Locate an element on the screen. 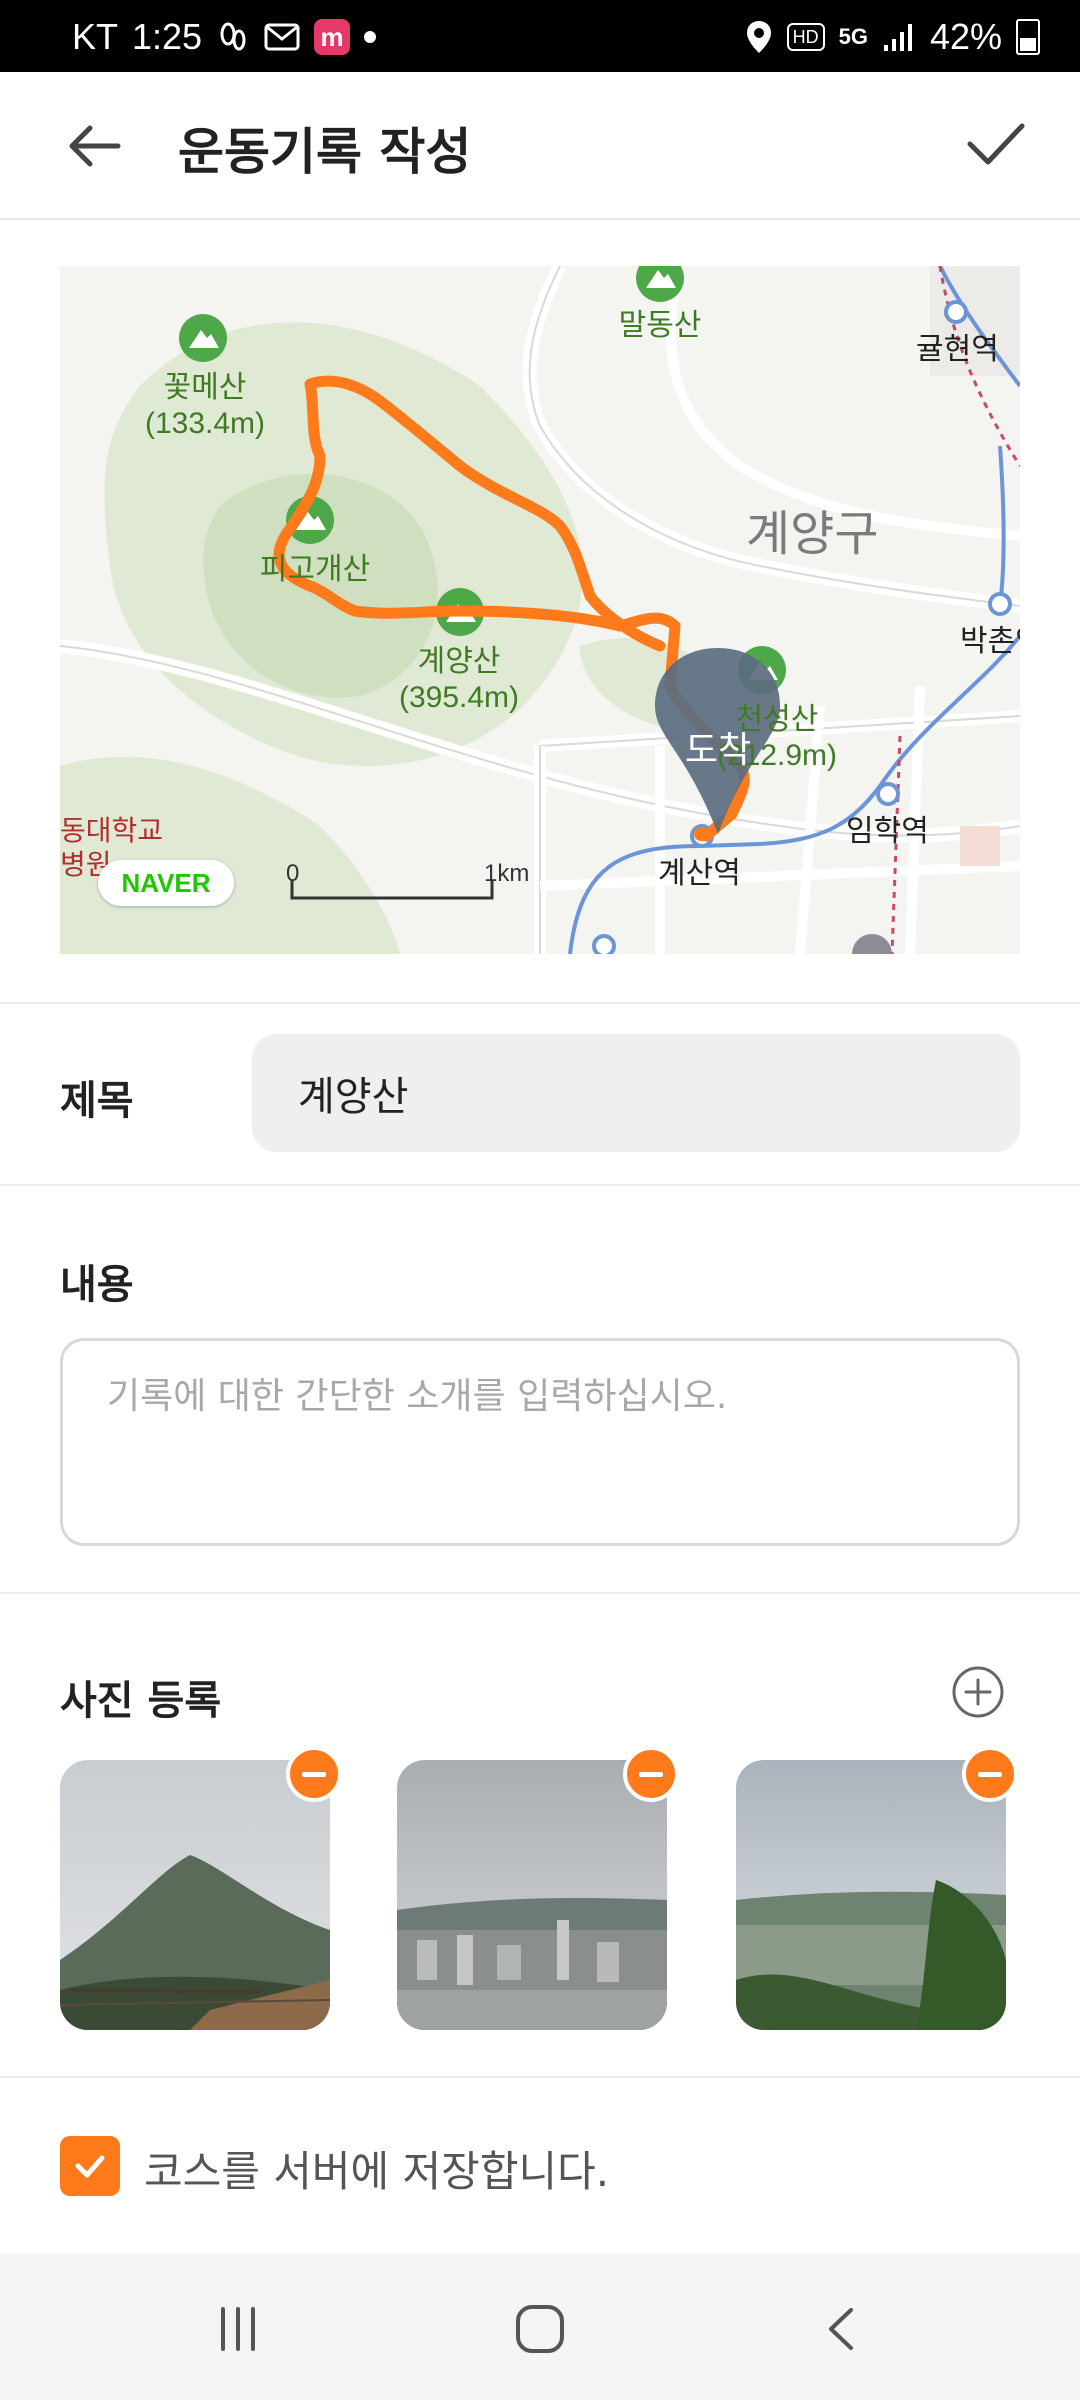  home-icon is located at coordinates (540, 2329).